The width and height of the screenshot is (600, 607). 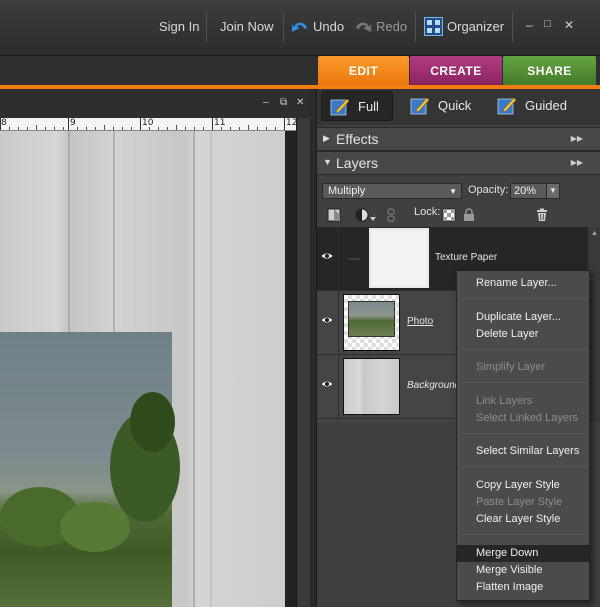 What do you see at coordinates (504, 401) in the screenshot?
I see `menu-item-link-layers: Link Layers` at bounding box center [504, 401].